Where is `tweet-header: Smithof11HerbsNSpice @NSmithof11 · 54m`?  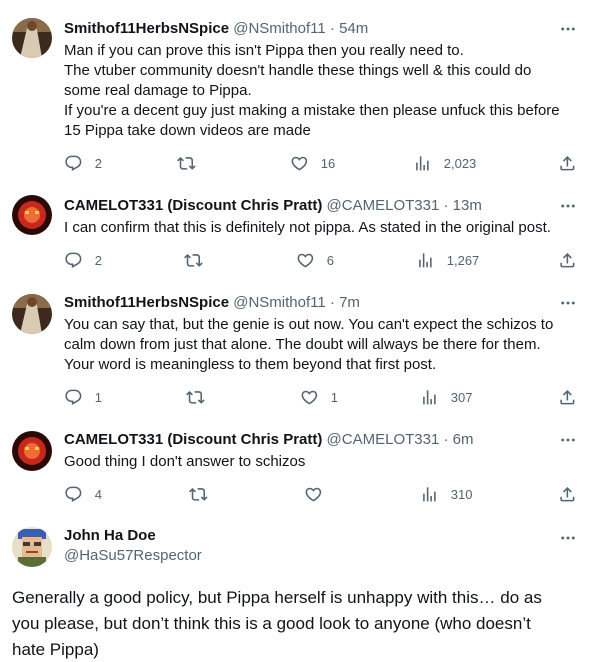
tweet-header: Smithof11HerbsNSpice @NSmithof11 · 54m is located at coordinates (313, 29).